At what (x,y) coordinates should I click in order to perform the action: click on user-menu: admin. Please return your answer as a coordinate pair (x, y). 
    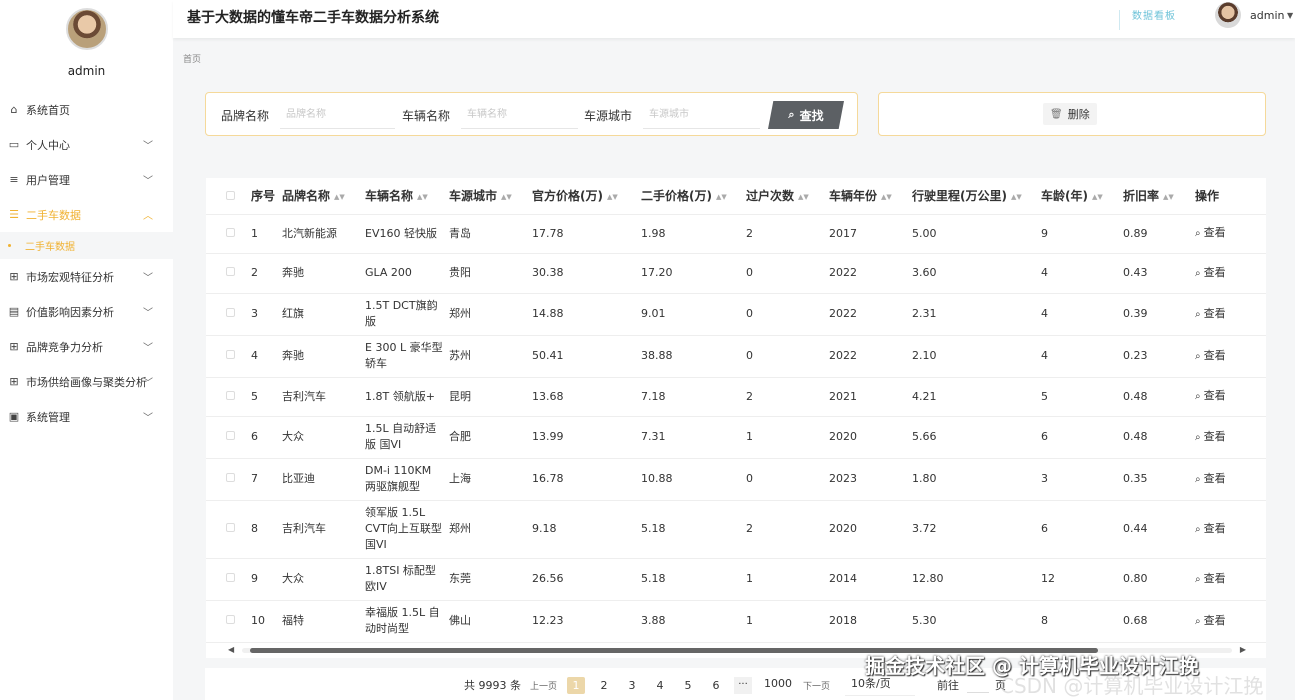
    Looking at the image, I should click on (1267, 15).